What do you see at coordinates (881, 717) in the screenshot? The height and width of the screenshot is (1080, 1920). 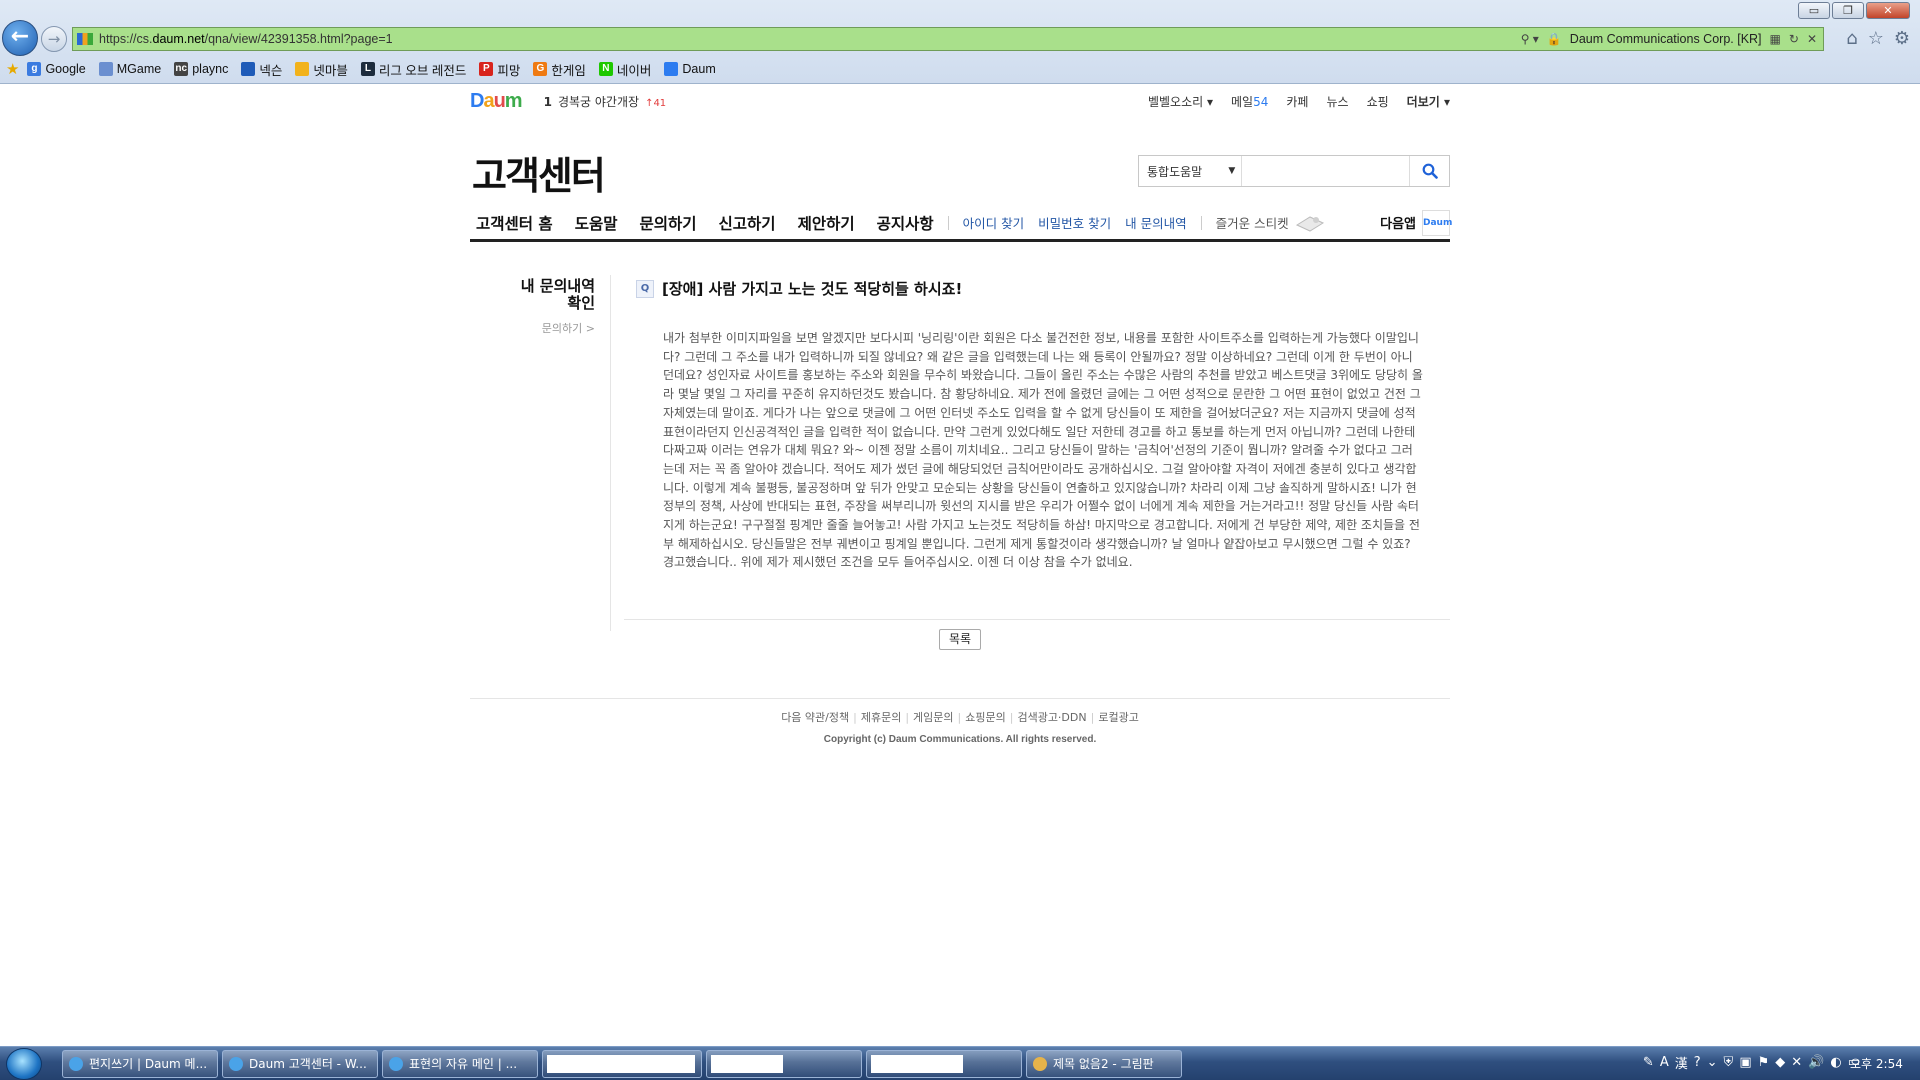 I see `footer-link: 제휴문의` at bounding box center [881, 717].